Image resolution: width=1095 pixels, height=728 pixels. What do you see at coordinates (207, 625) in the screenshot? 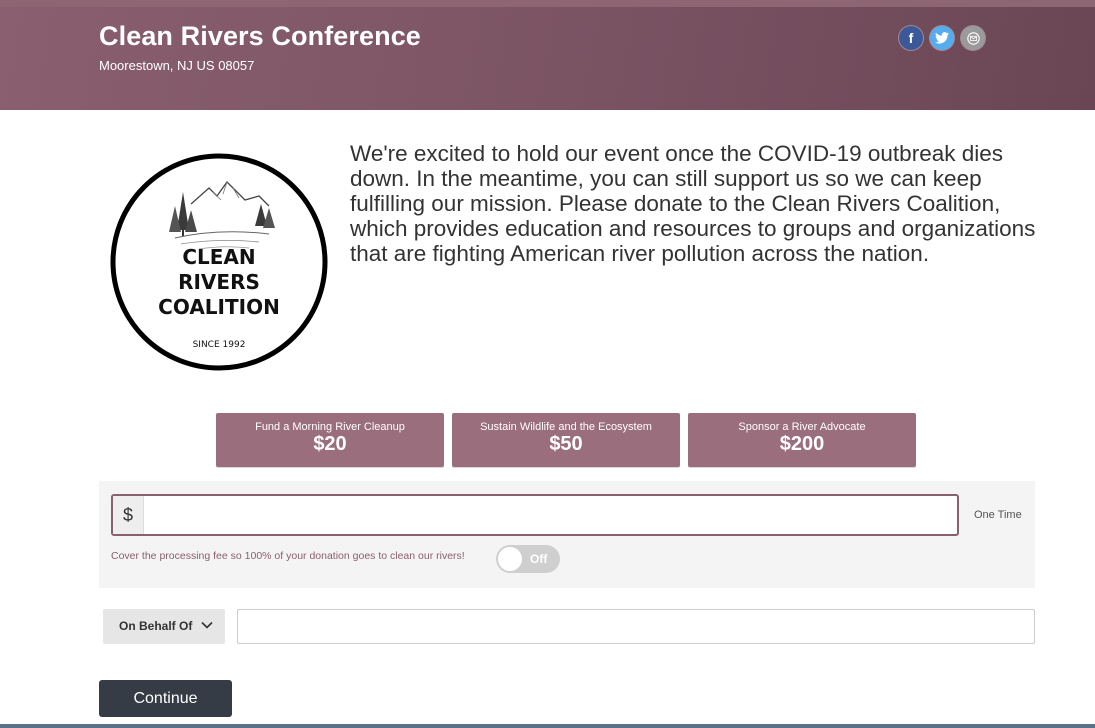
I see `chevron-down-icon` at bounding box center [207, 625].